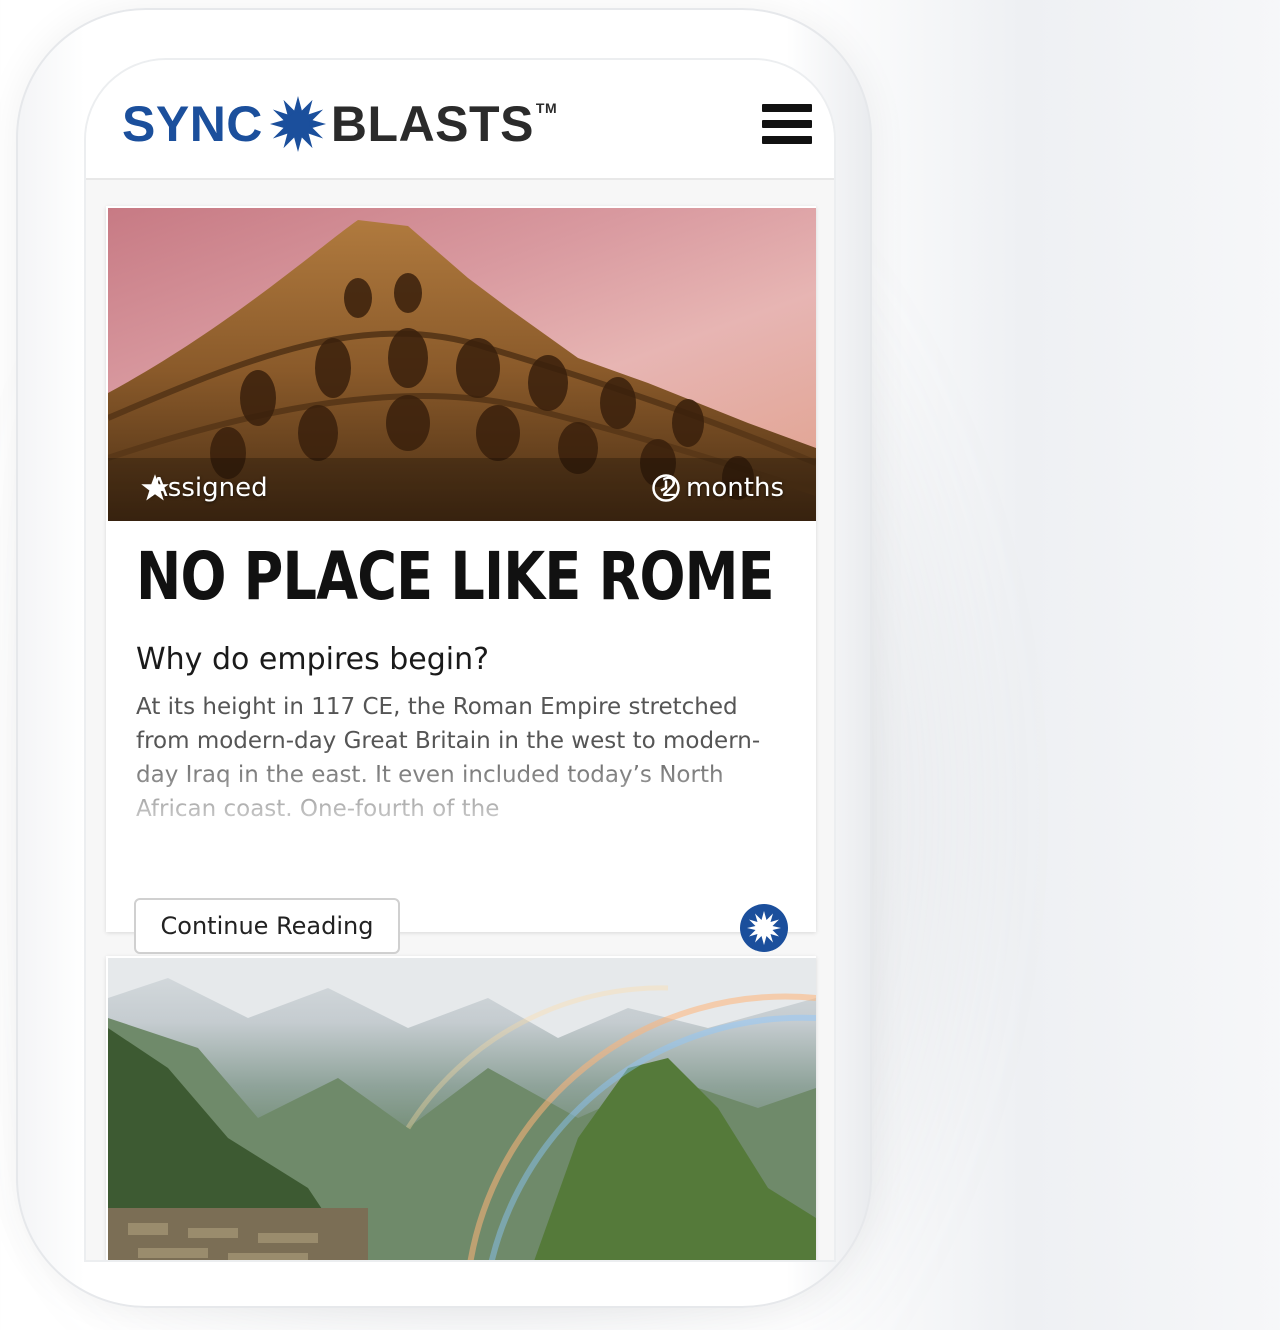 This screenshot has height=1330, width=1280. What do you see at coordinates (192, 124) in the screenshot?
I see `logo-sync-text: SYNC` at bounding box center [192, 124].